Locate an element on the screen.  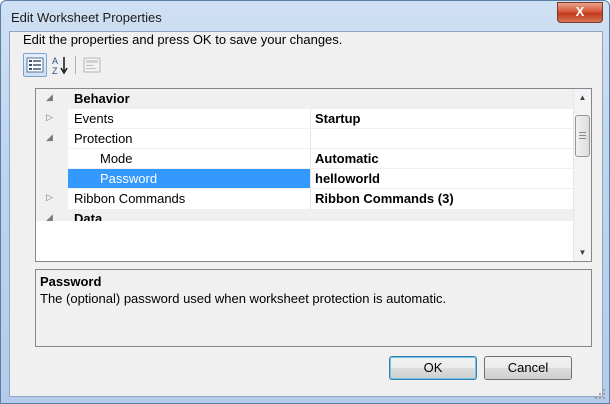
property-pages-button is located at coordinates (92, 65).